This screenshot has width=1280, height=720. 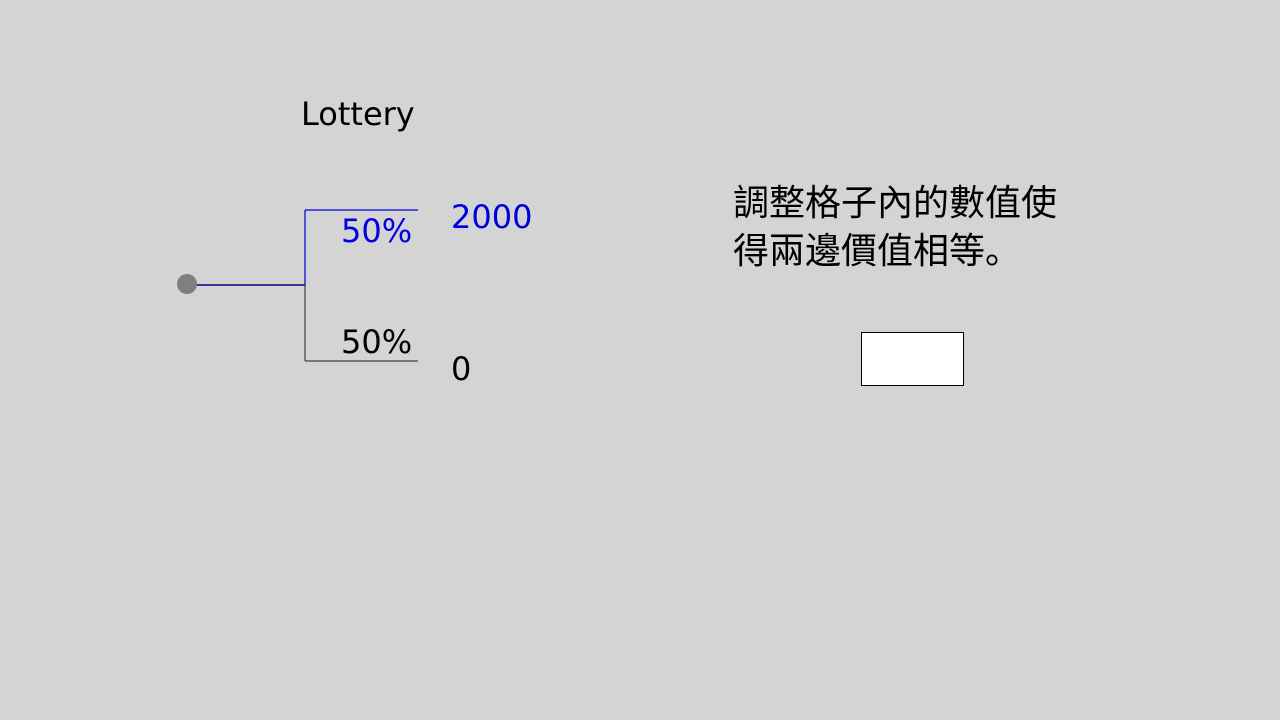 What do you see at coordinates (297, 285) in the screenshot?
I see `decision-tree` at bounding box center [297, 285].